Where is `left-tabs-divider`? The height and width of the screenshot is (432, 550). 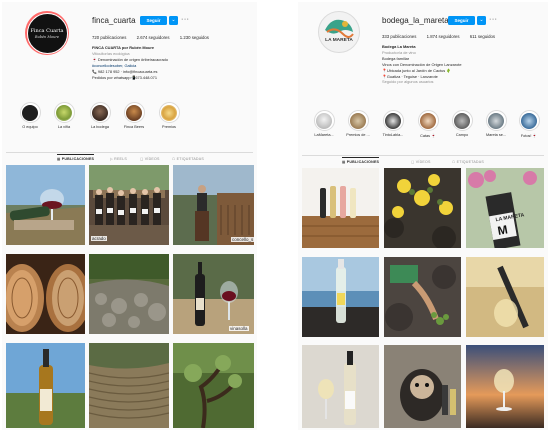 left-tabs-divider is located at coordinates (129, 152).